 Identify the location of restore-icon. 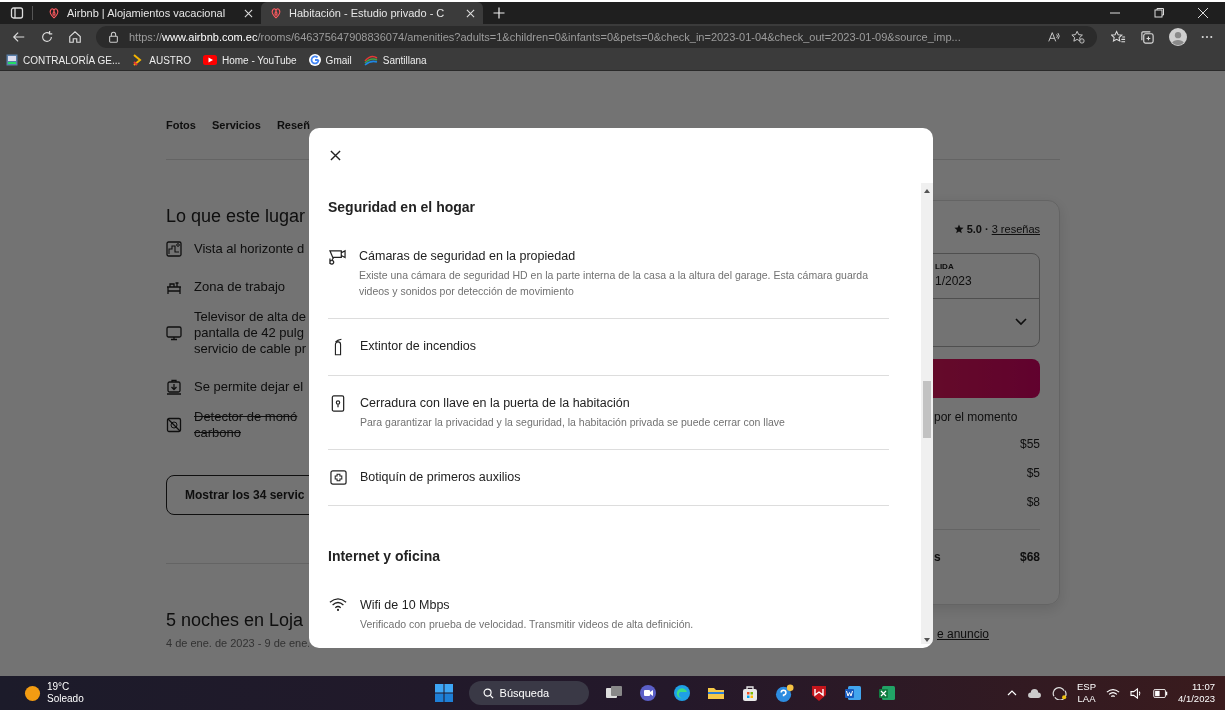
(1159, 13).